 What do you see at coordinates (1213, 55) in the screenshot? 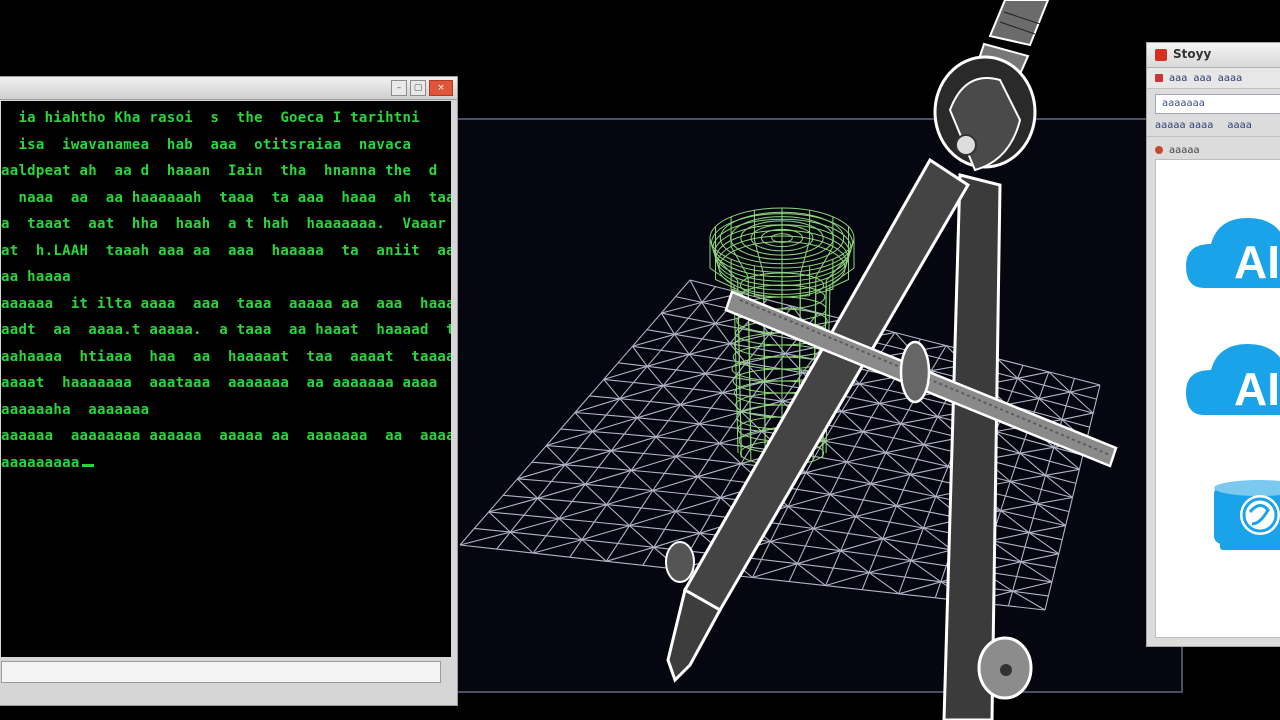
I see `browser-titlebar: Stoyy` at bounding box center [1213, 55].